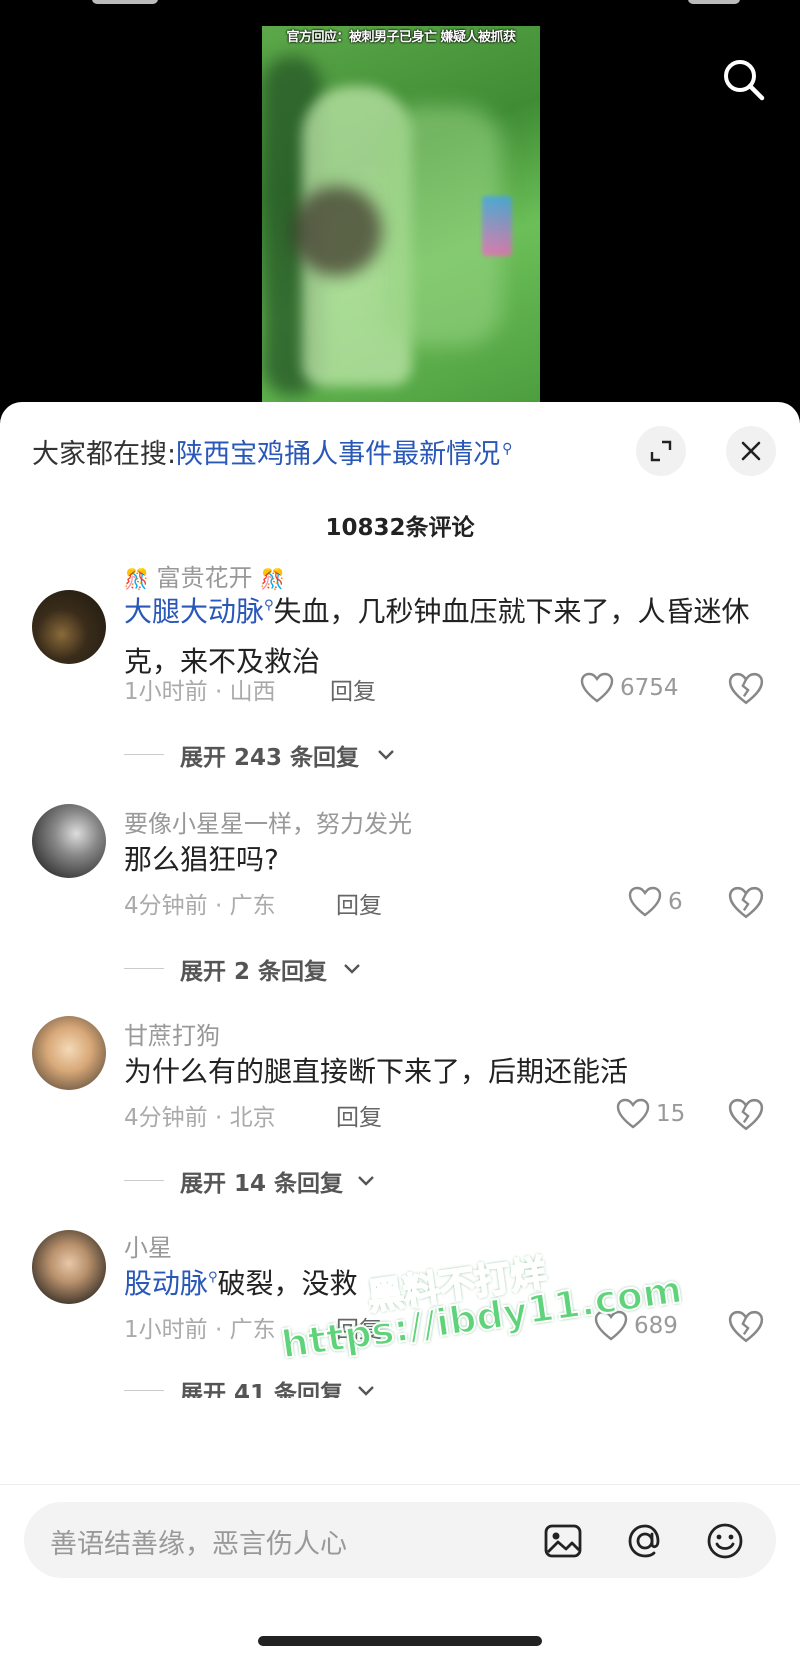 The image size is (800, 1667). I want to click on like-button: 689, so click(636, 1326).